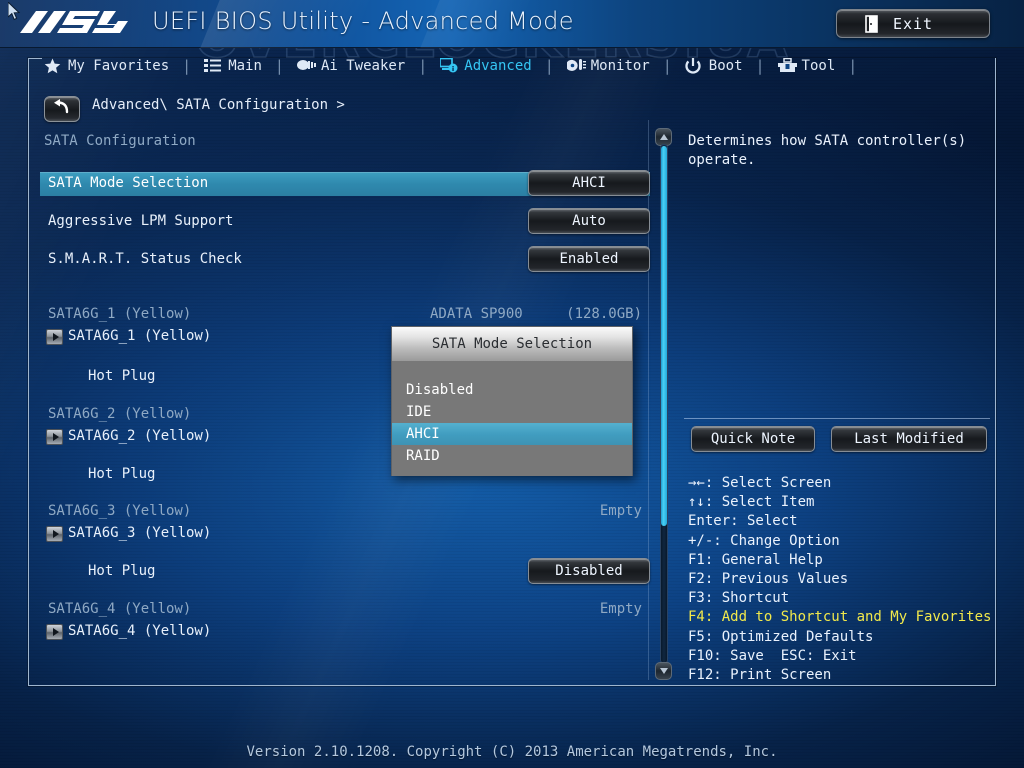 This screenshot has width=1024, height=768. I want to click on sata6g-2-link-label: SATA6G_2 (Yellow), so click(140, 436).